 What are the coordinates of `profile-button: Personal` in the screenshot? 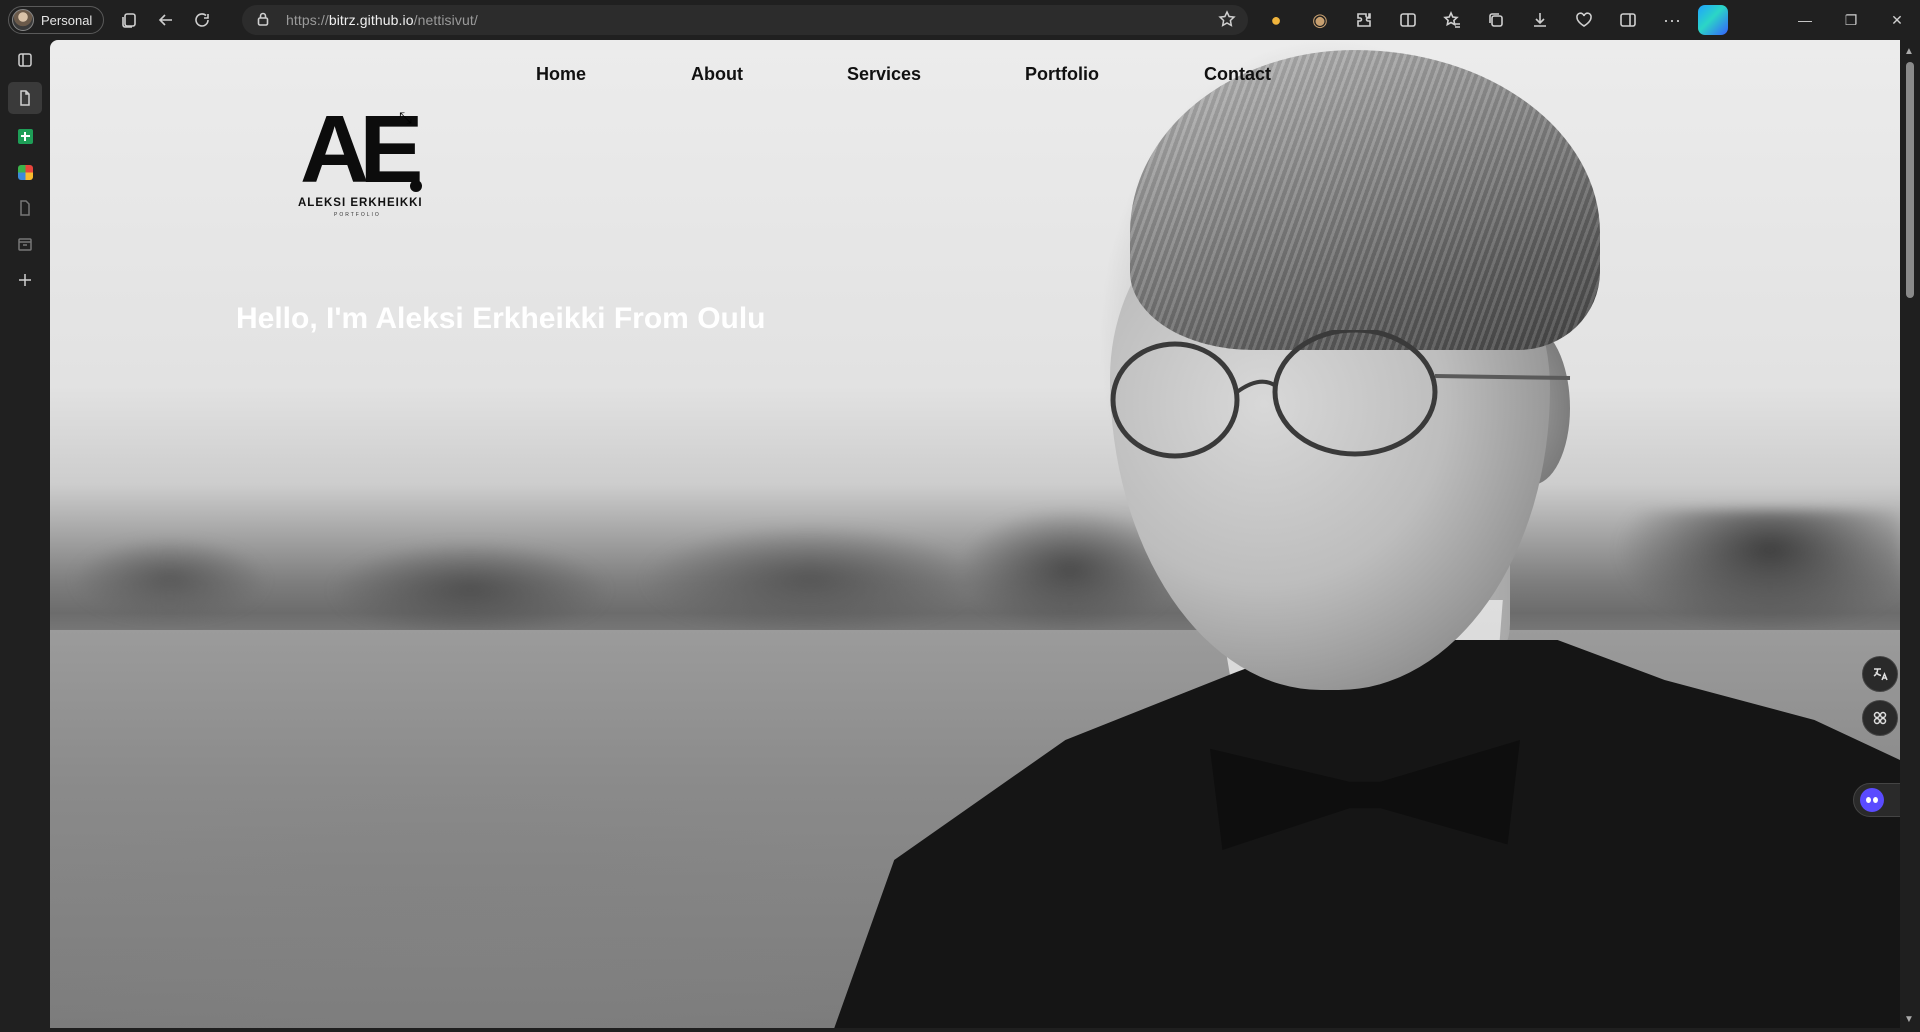 It's located at (56, 20).